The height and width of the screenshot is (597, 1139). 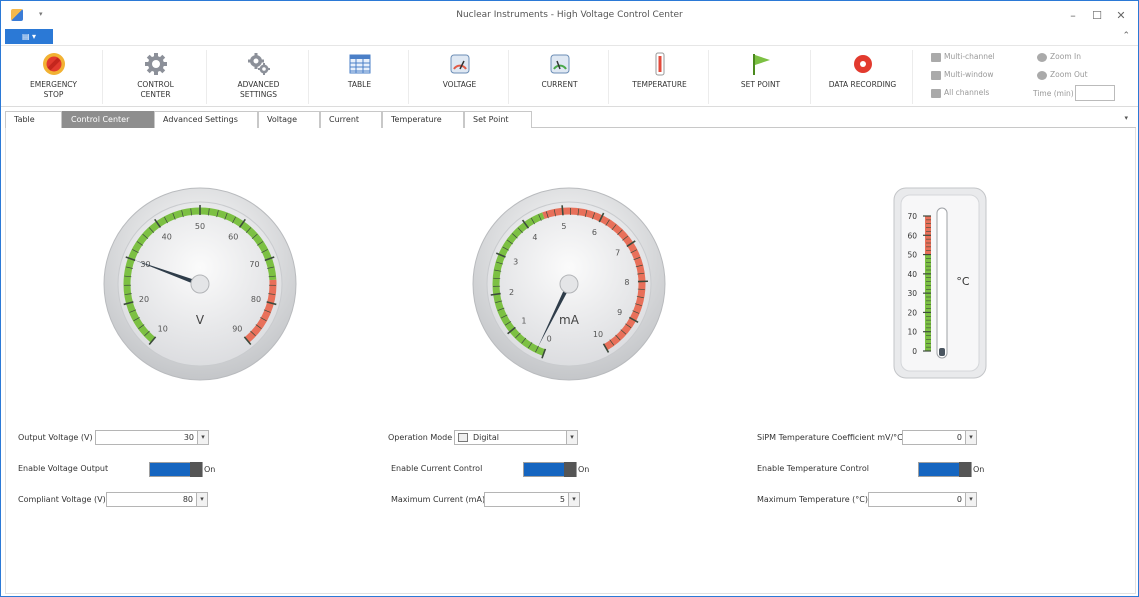 I want to click on sipm-temp-coefficient-field: 0, so click(x=934, y=437).